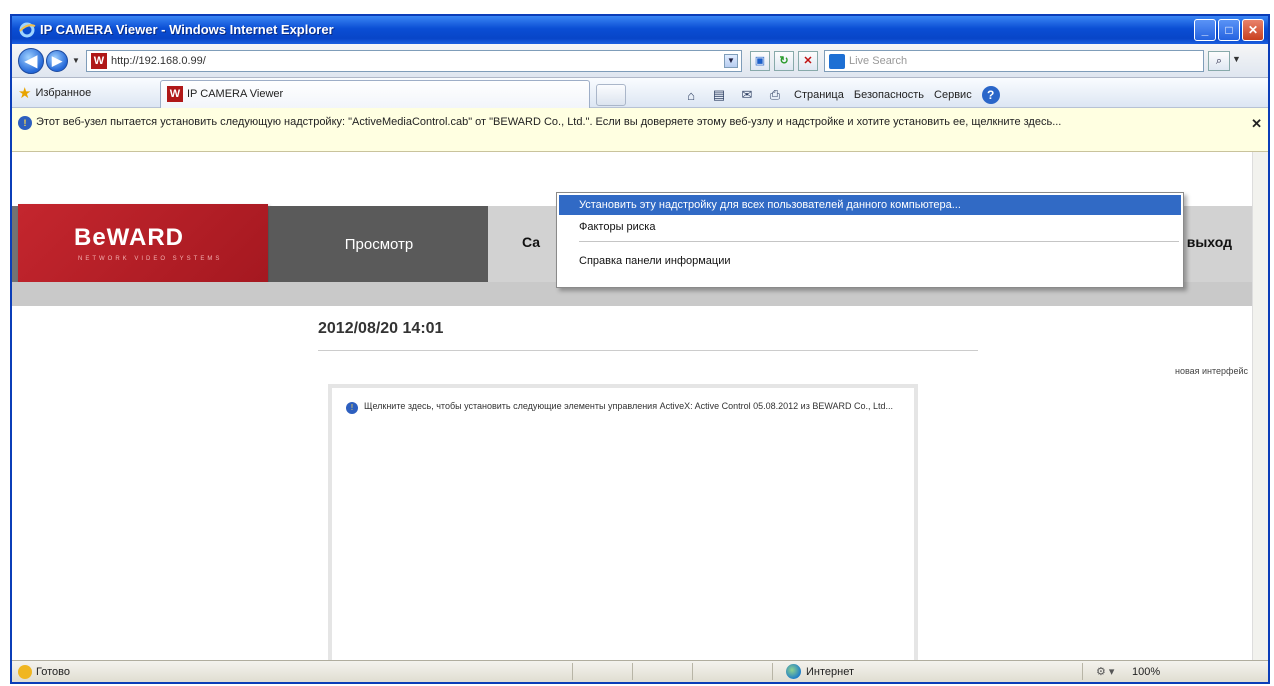 This screenshot has width=1274, height=686. Describe the element at coordinates (889, 95) in the screenshot. I see `safety-menu: Безопасность` at that location.